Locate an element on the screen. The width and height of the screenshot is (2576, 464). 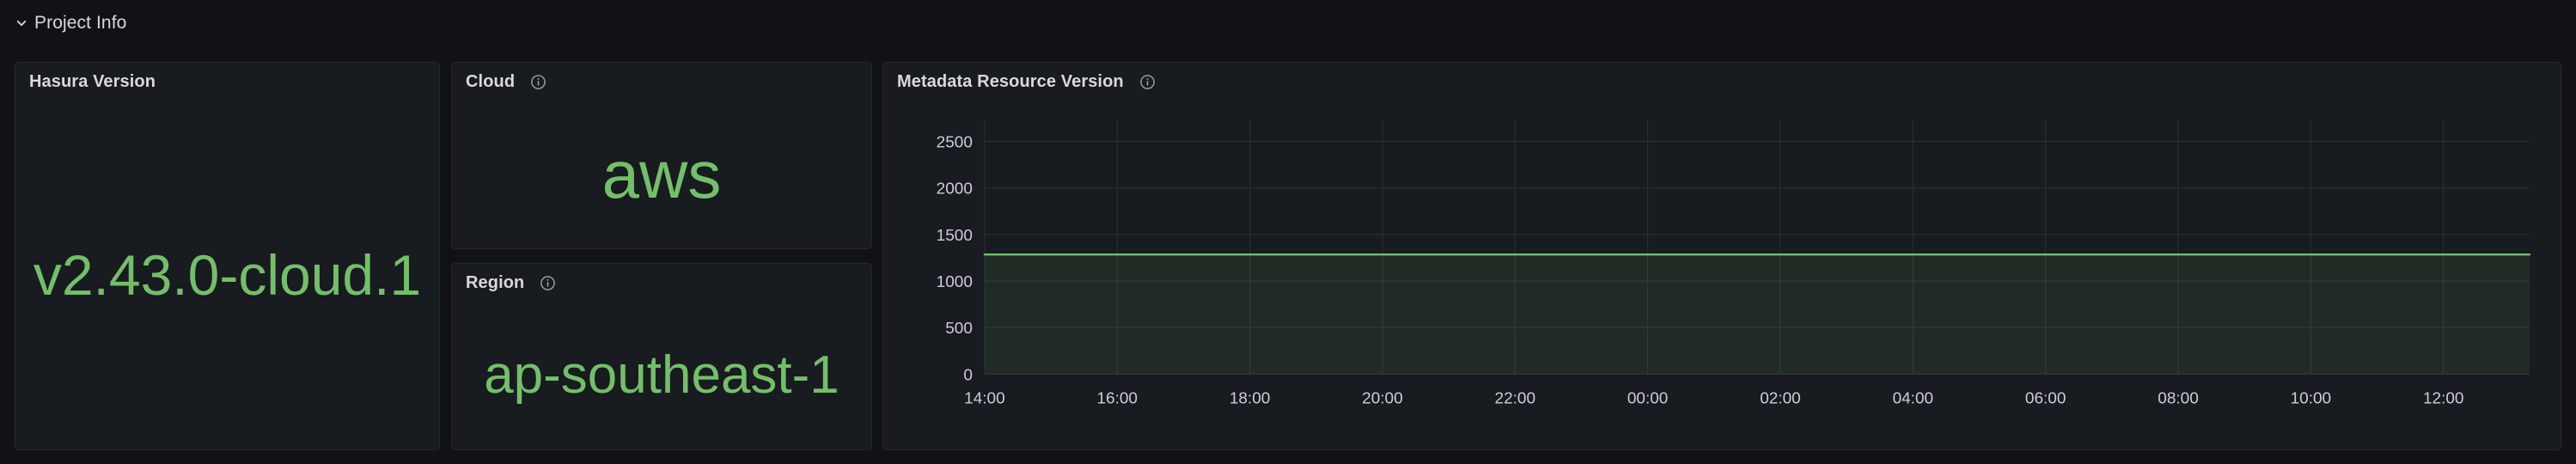
x-axis-tick-label: 20:00 is located at coordinates (1382, 398).